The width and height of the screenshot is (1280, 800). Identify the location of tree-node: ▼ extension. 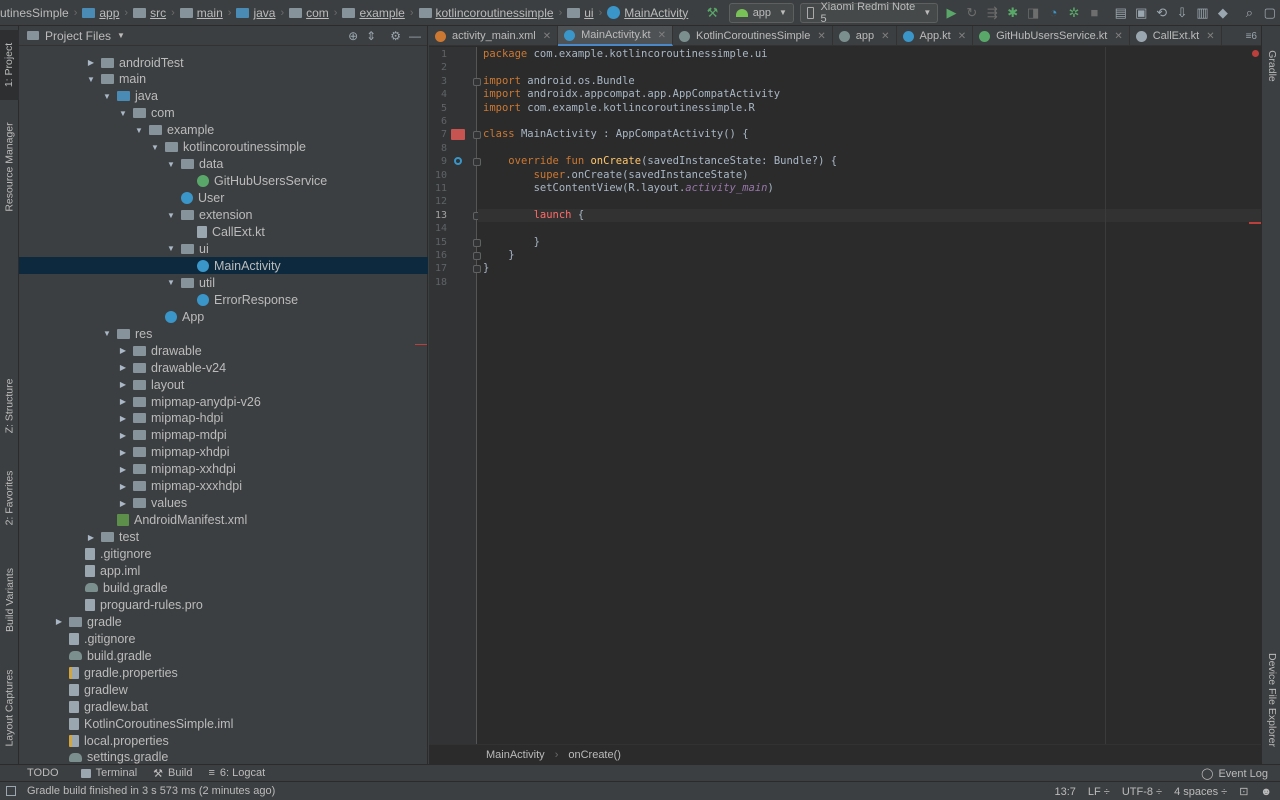
(223, 215).